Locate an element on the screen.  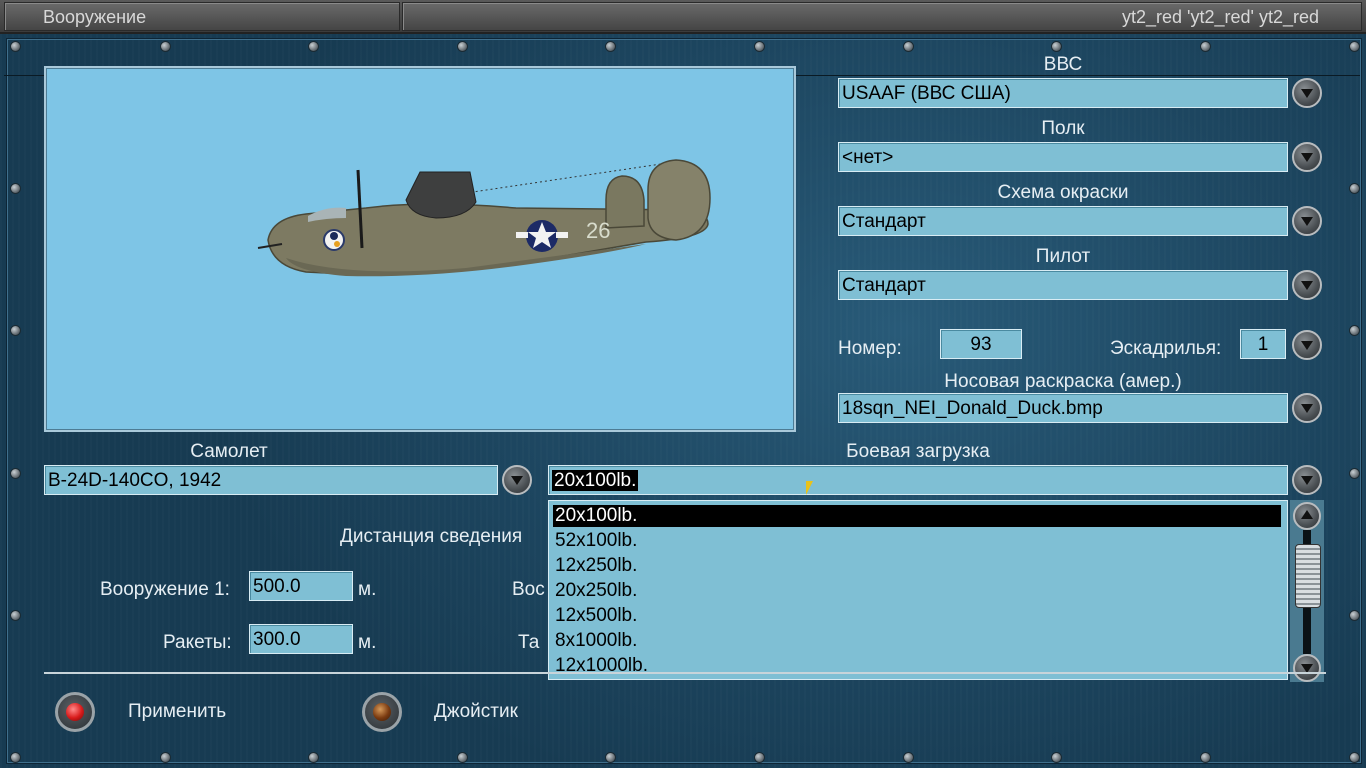
loadout-scrollbar is located at coordinates (1307, 591).